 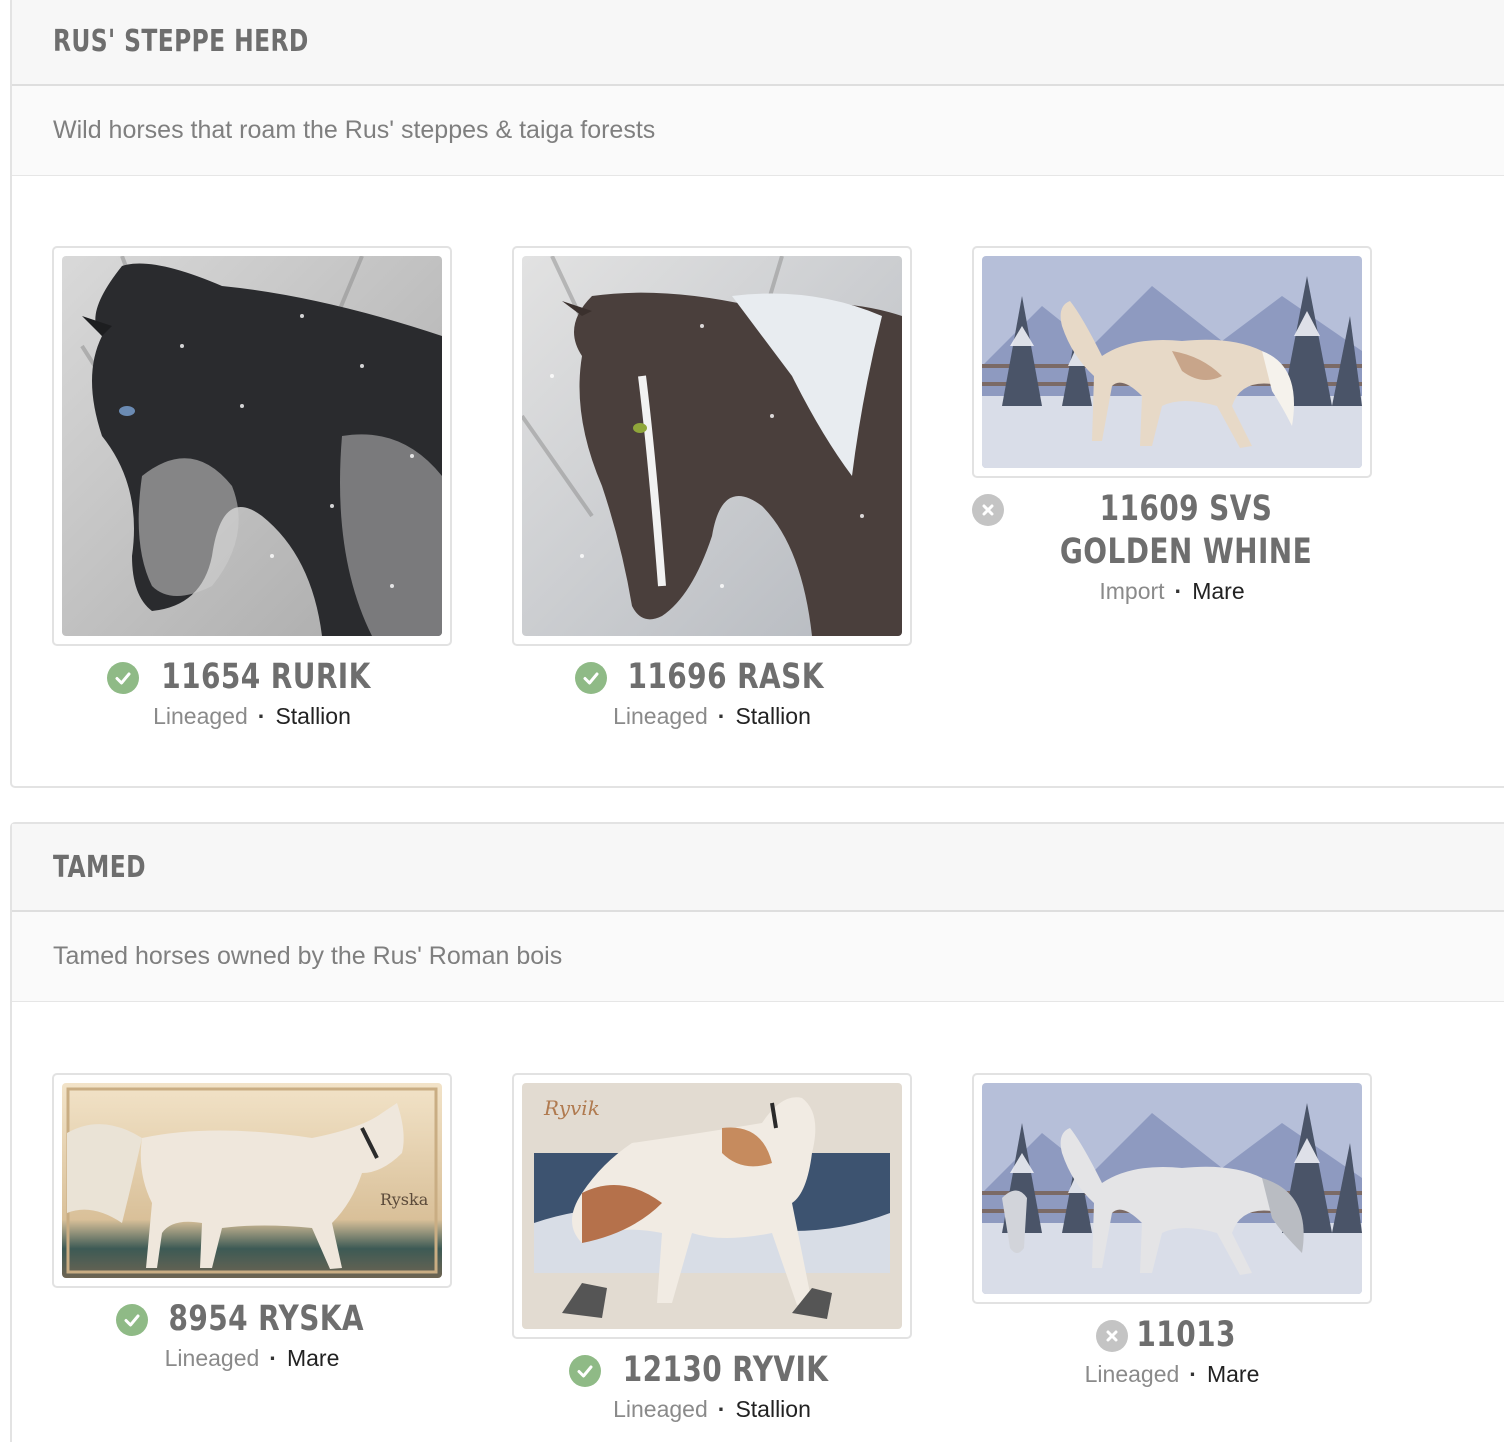 What do you see at coordinates (1172, 591) in the screenshot?
I see `horse-meta: Import · Mare` at bounding box center [1172, 591].